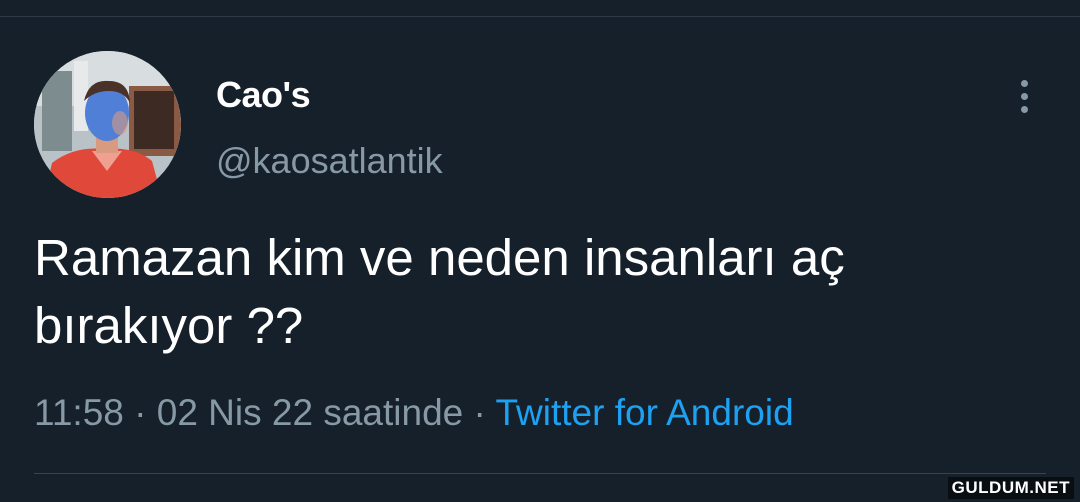 This screenshot has height=502, width=1080. I want to click on avatar-photo, so click(107, 124).